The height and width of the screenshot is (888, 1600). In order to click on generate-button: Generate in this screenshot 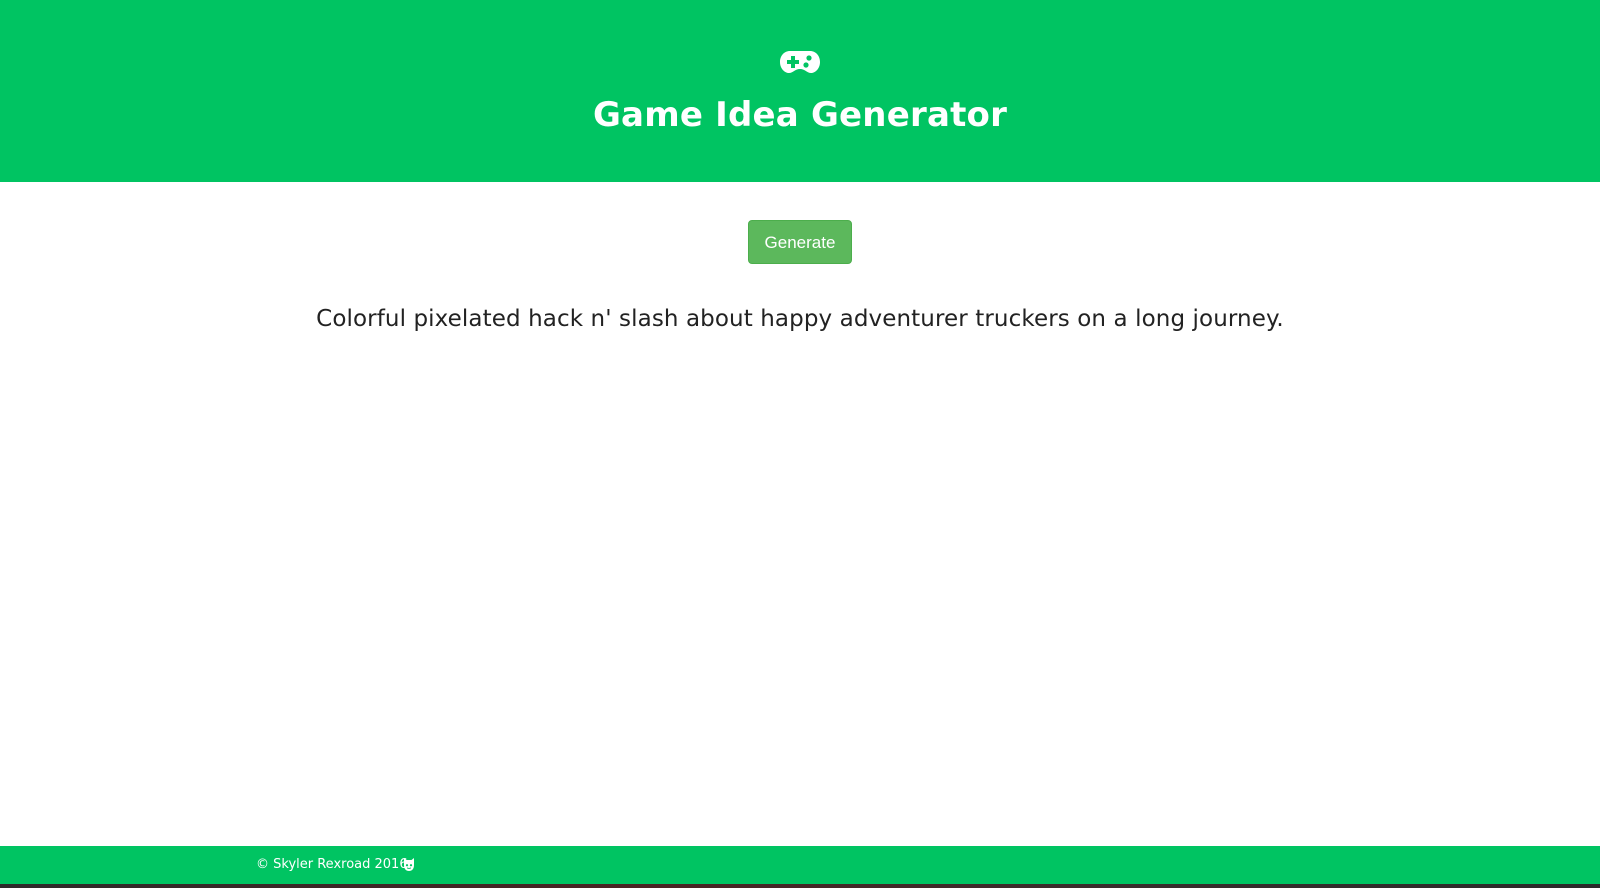, I will do `click(800, 242)`.